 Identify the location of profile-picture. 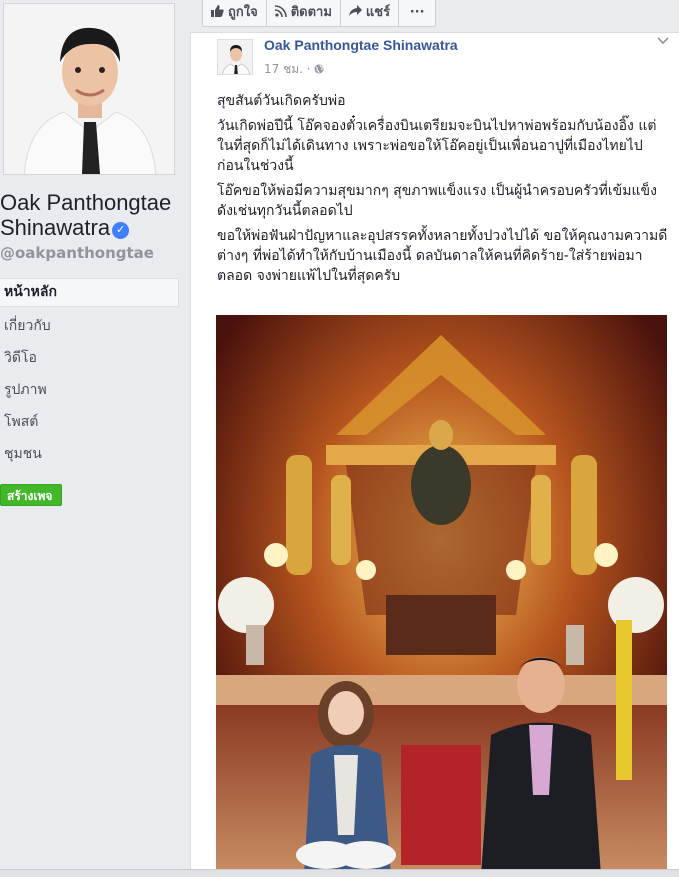
(89, 89).